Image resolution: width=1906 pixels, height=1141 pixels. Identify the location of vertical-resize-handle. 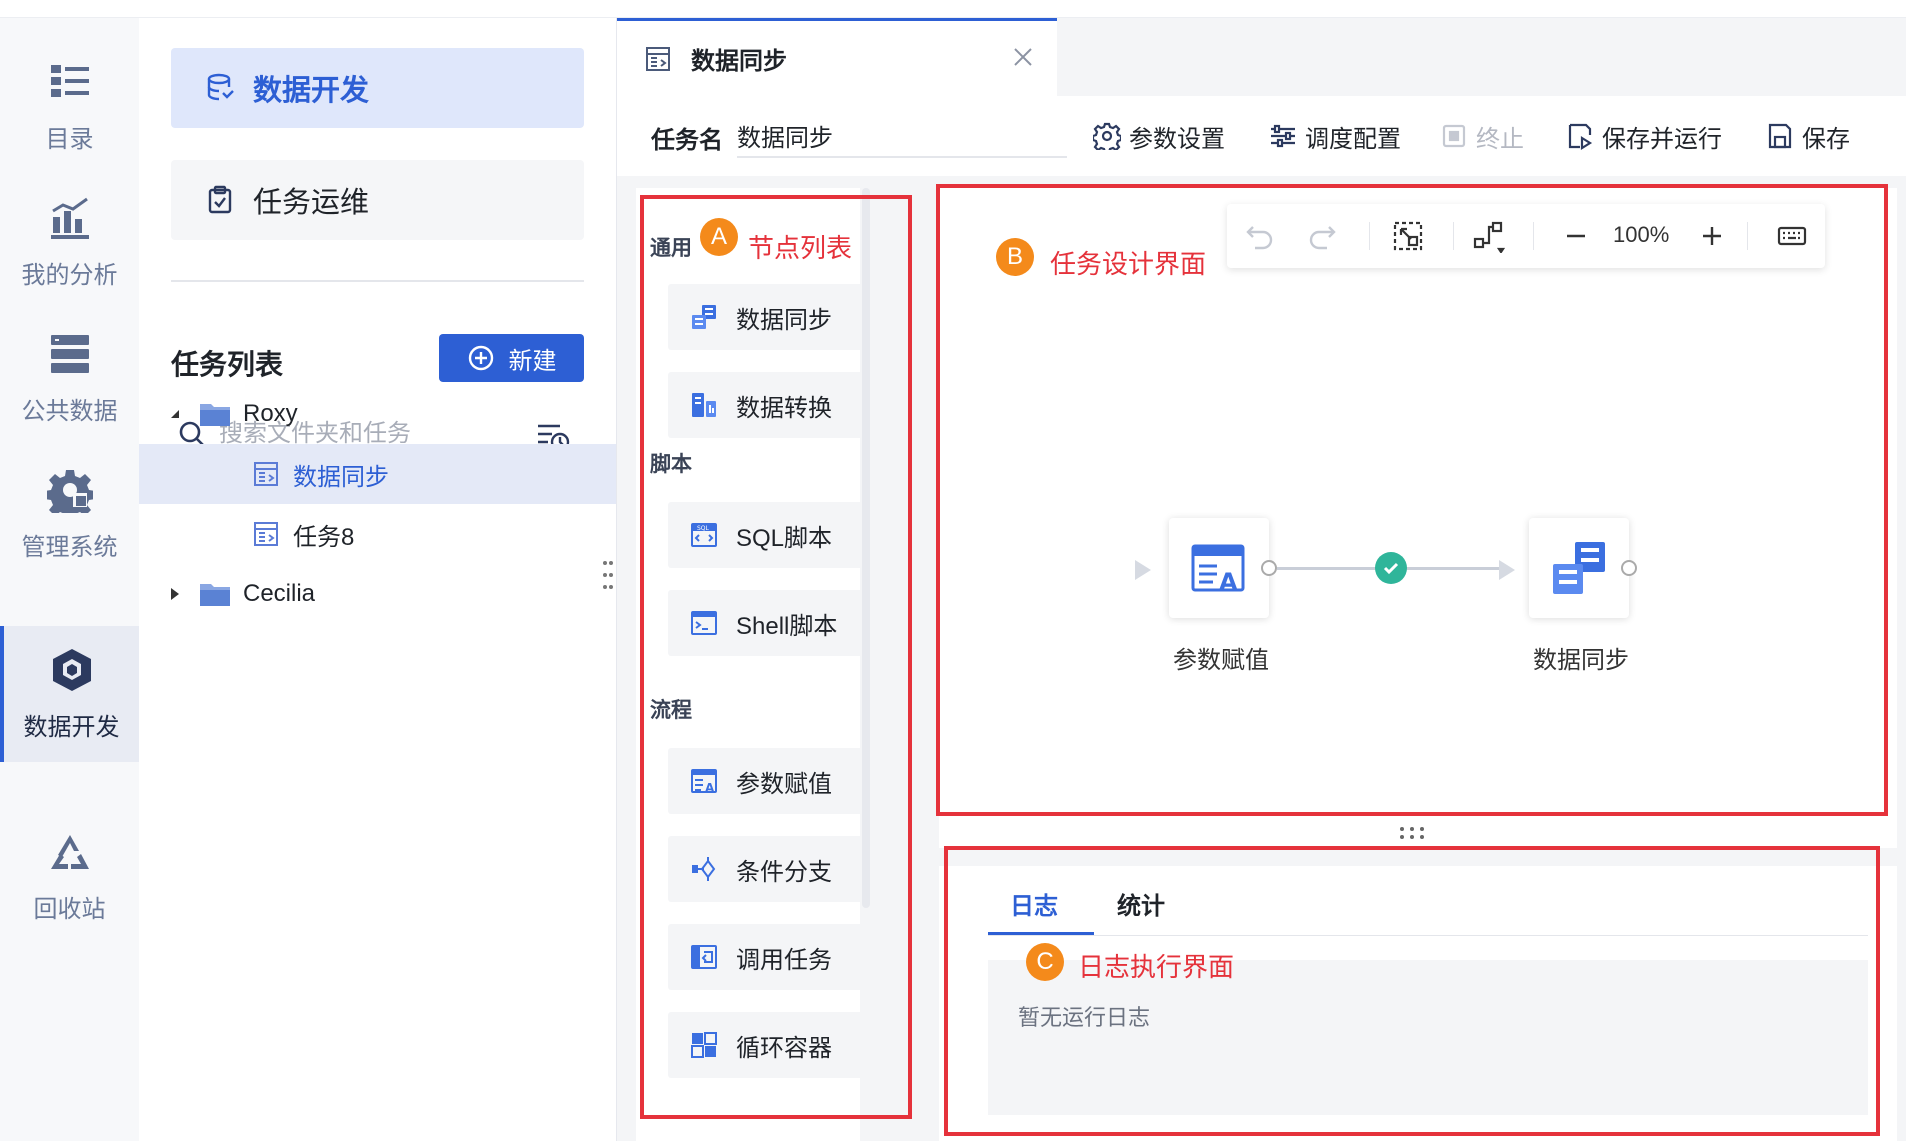
(1412, 833).